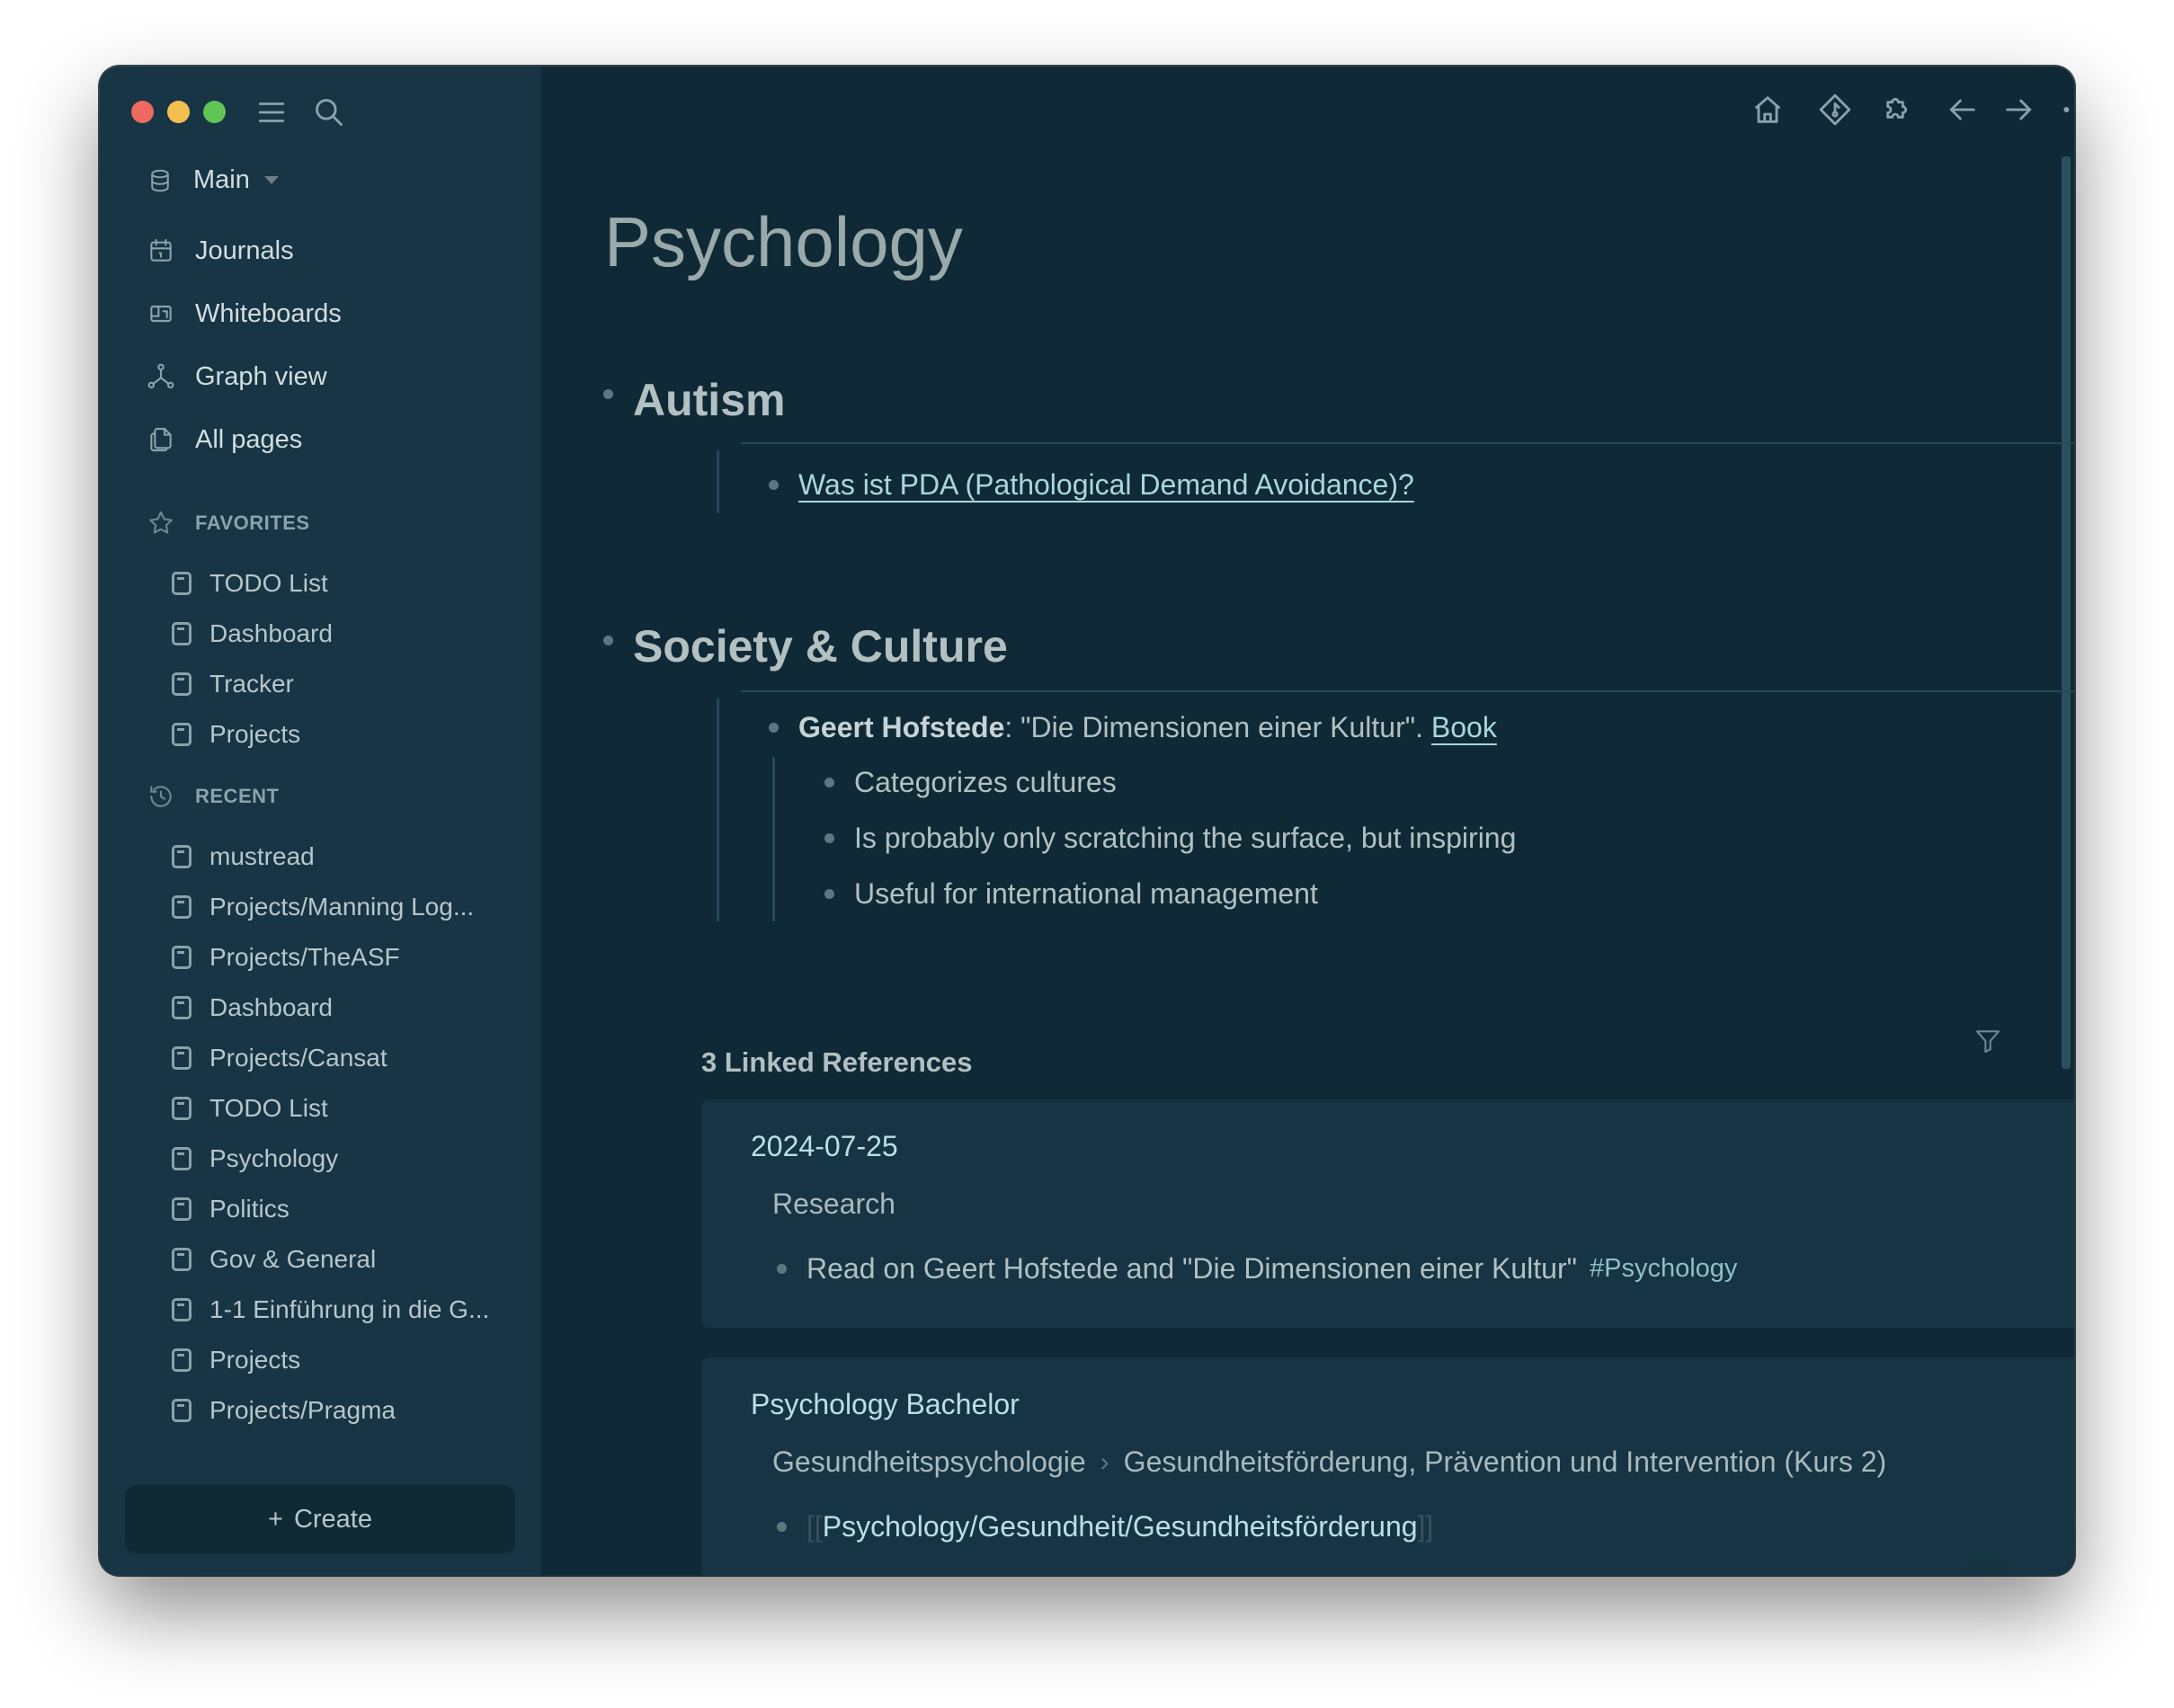 This screenshot has height=1708, width=2174. What do you see at coordinates (347, 684) in the screenshot?
I see `sidebar-page-item: Tracker` at bounding box center [347, 684].